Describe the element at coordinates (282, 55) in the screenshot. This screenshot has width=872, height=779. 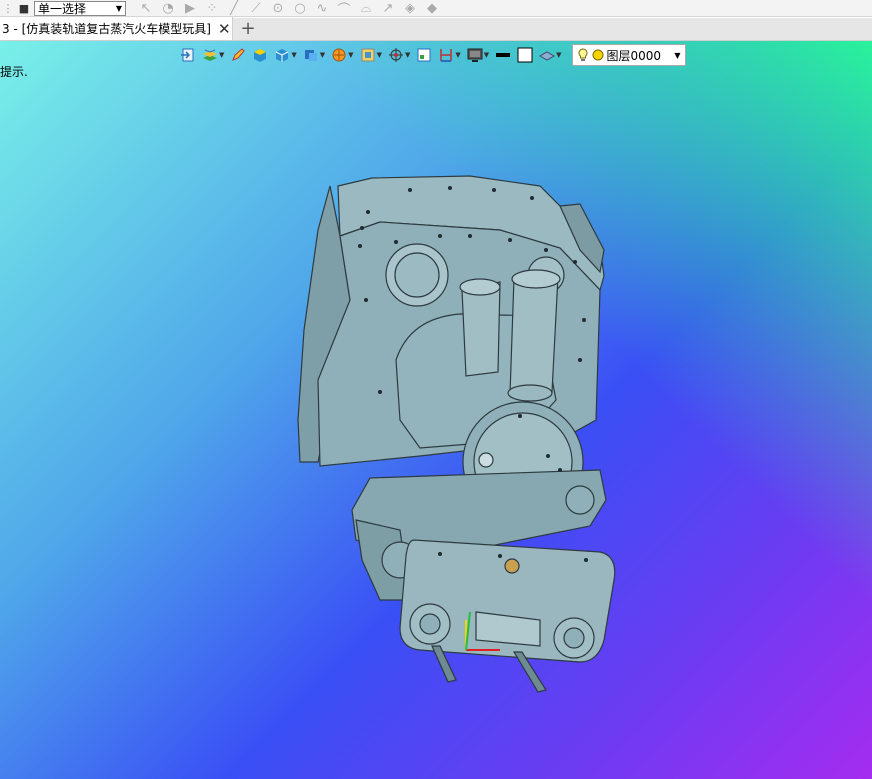
I see `cube-icon` at that location.